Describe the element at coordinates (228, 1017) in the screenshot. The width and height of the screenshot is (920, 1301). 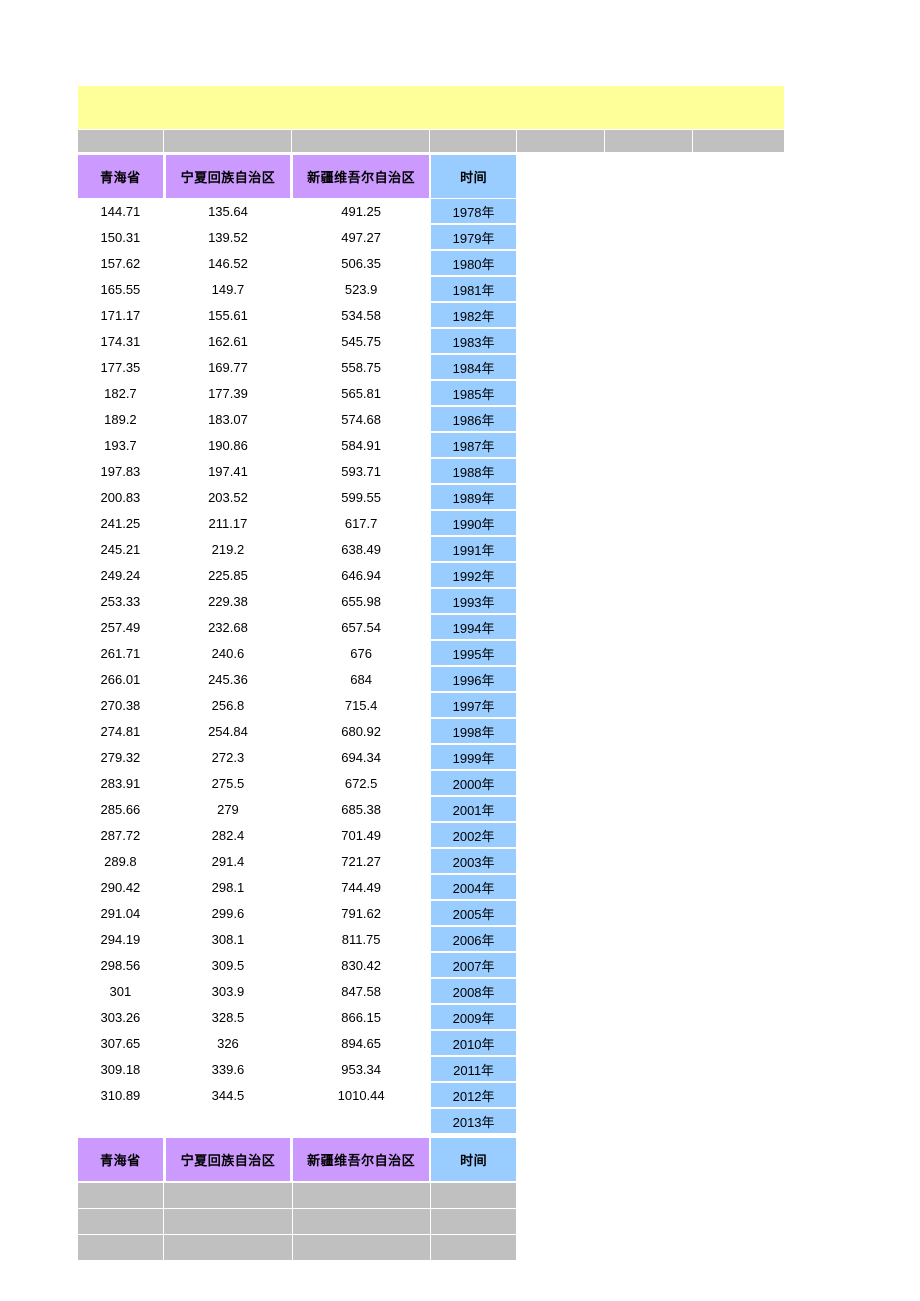
I see `cell-ningxia: 328.5` at that location.